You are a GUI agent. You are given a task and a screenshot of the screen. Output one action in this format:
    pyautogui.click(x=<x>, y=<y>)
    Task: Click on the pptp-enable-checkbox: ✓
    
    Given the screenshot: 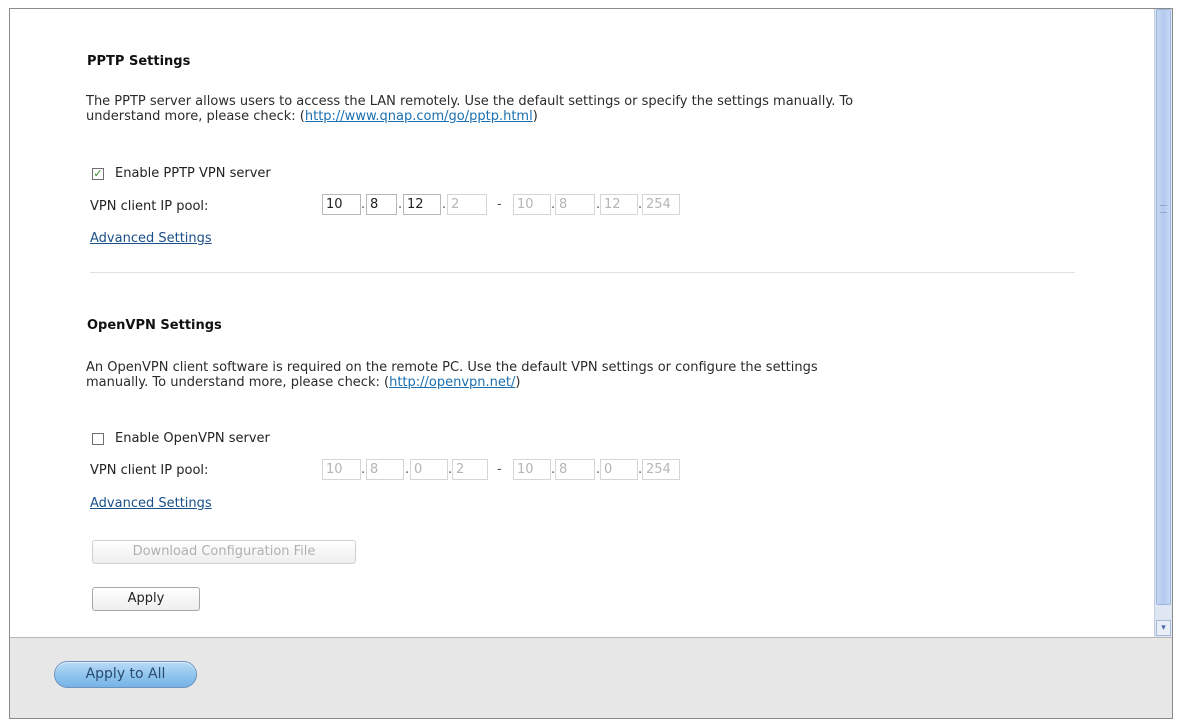 What is the action you would take?
    pyautogui.click(x=98, y=174)
    